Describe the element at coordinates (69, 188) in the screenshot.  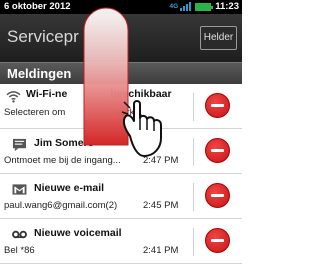
I see `notification-title: Nieuwe e-mail` at that location.